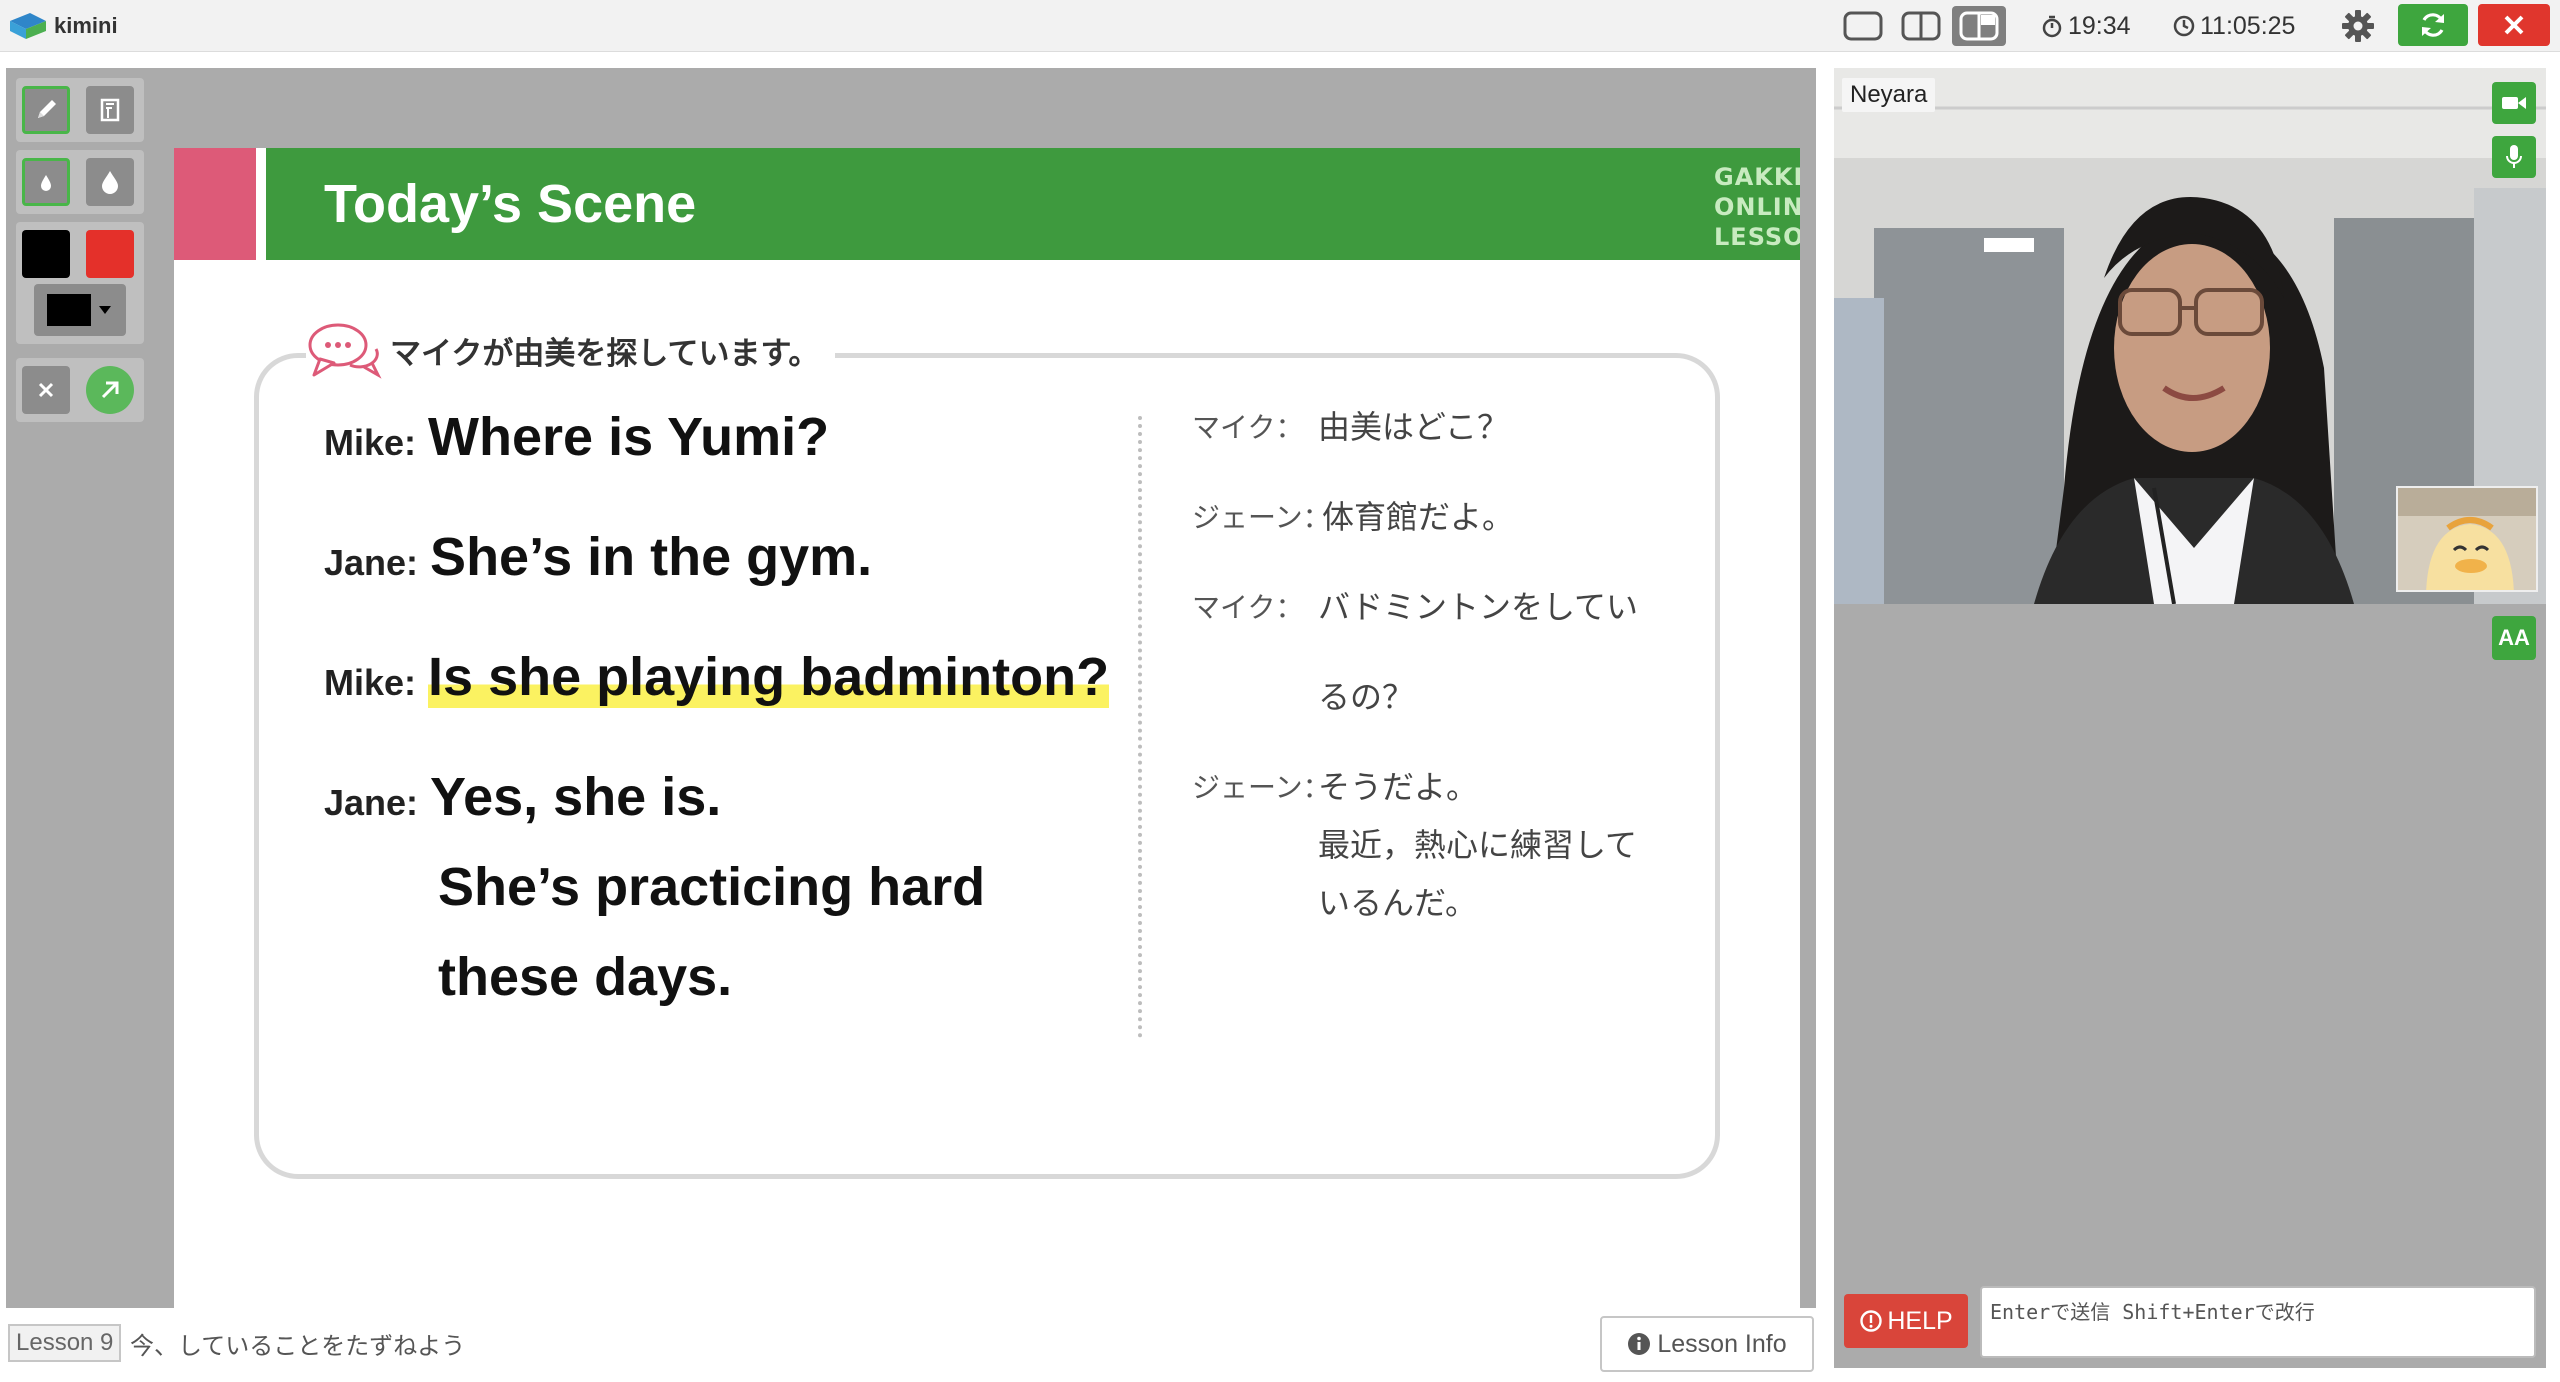 Image resolution: width=2560 pixels, height=1382 pixels. I want to click on lesson-timer: 19:34, so click(2085, 26).